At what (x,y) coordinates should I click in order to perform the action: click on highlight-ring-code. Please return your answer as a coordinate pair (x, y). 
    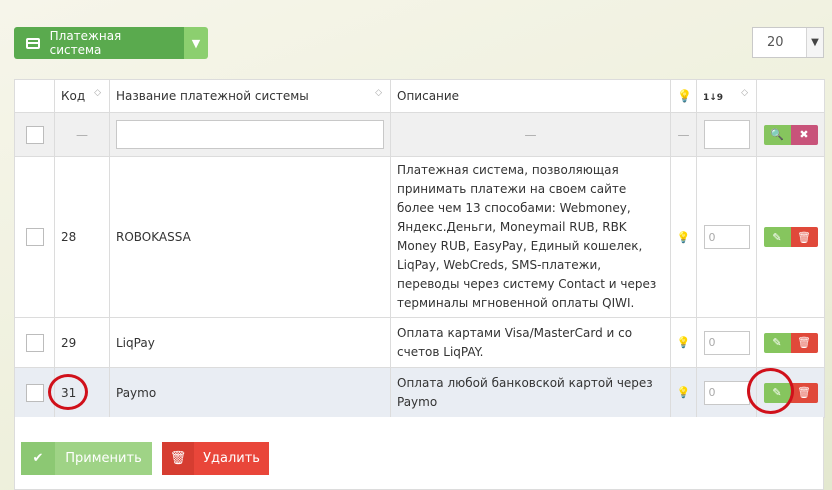
    Looking at the image, I should click on (68, 392).